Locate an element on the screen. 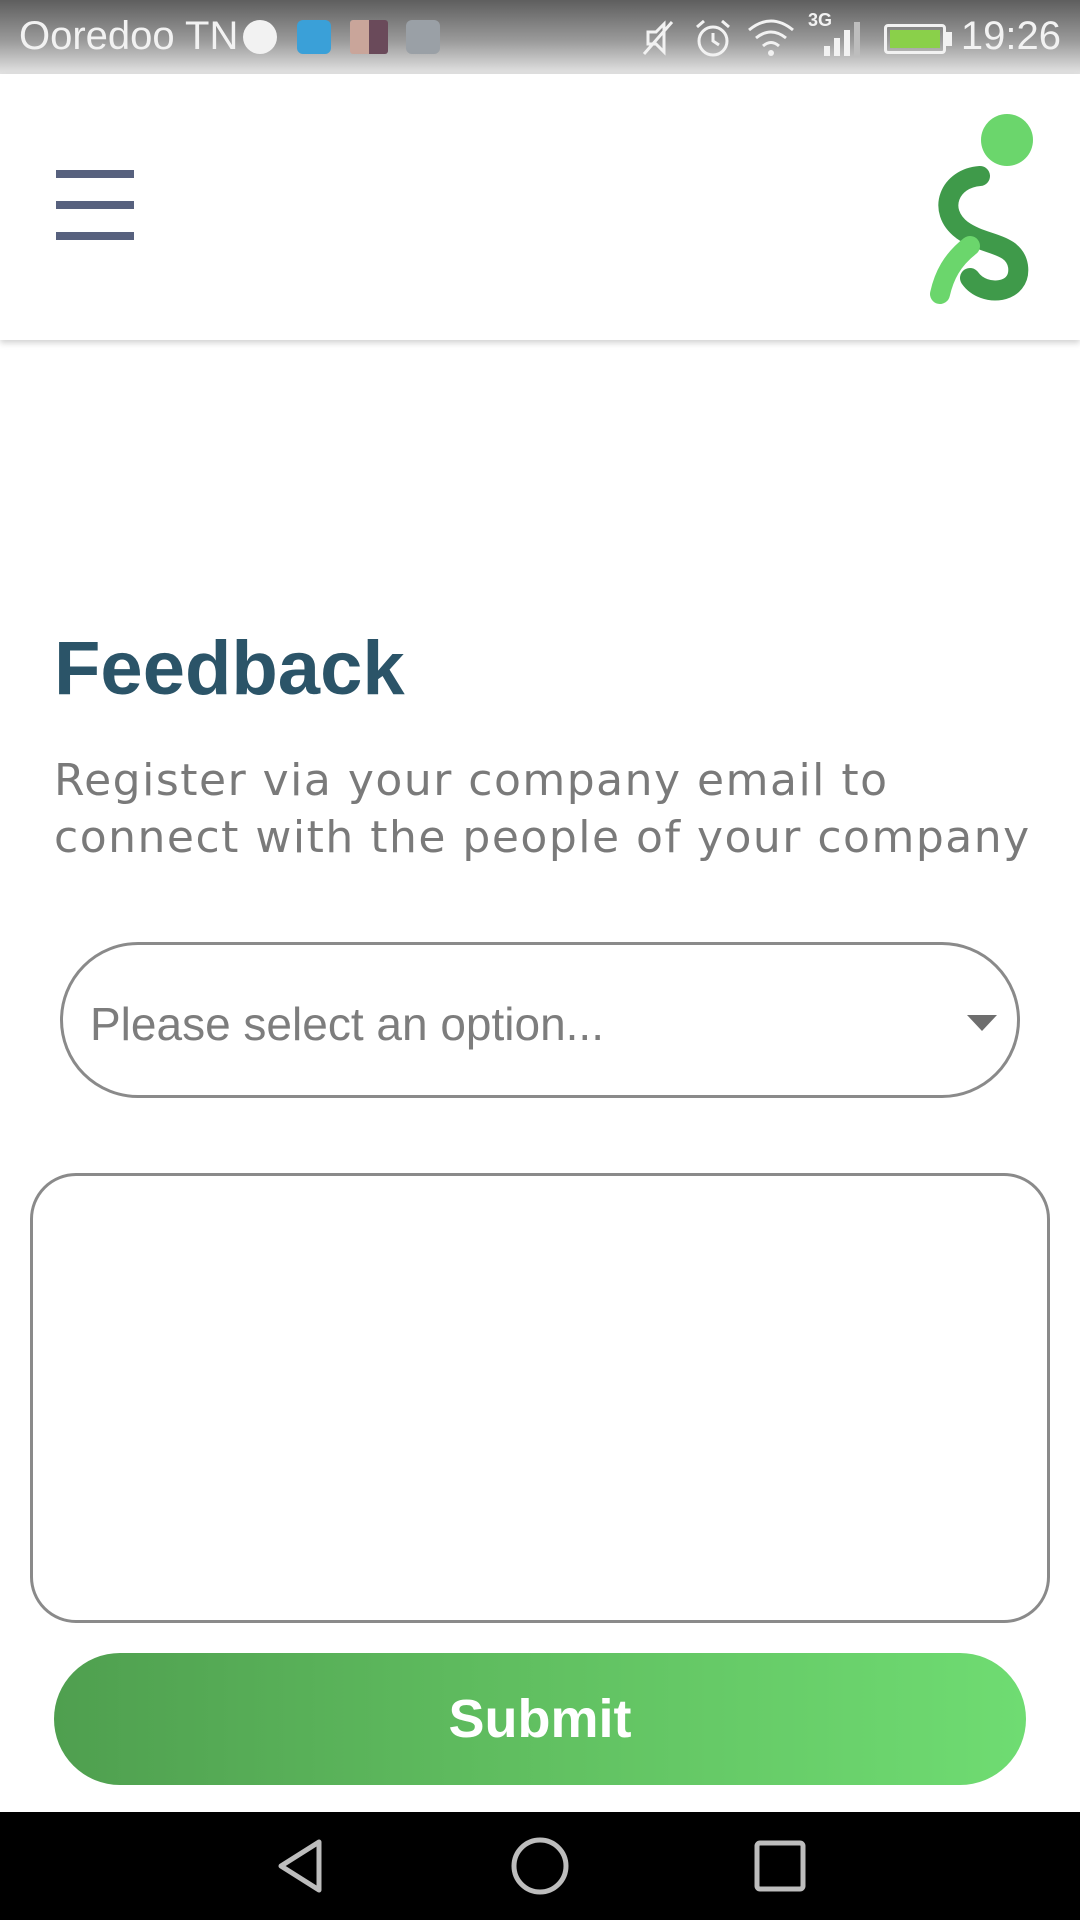 The image size is (1080, 1920). usb-icon is located at coordinates (314, 37).